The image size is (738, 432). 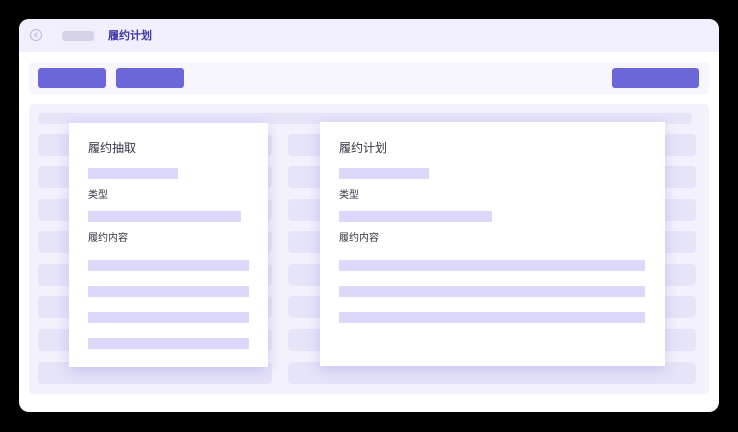 I want to click on extract-value-placeholder, so click(x=133, y=173).